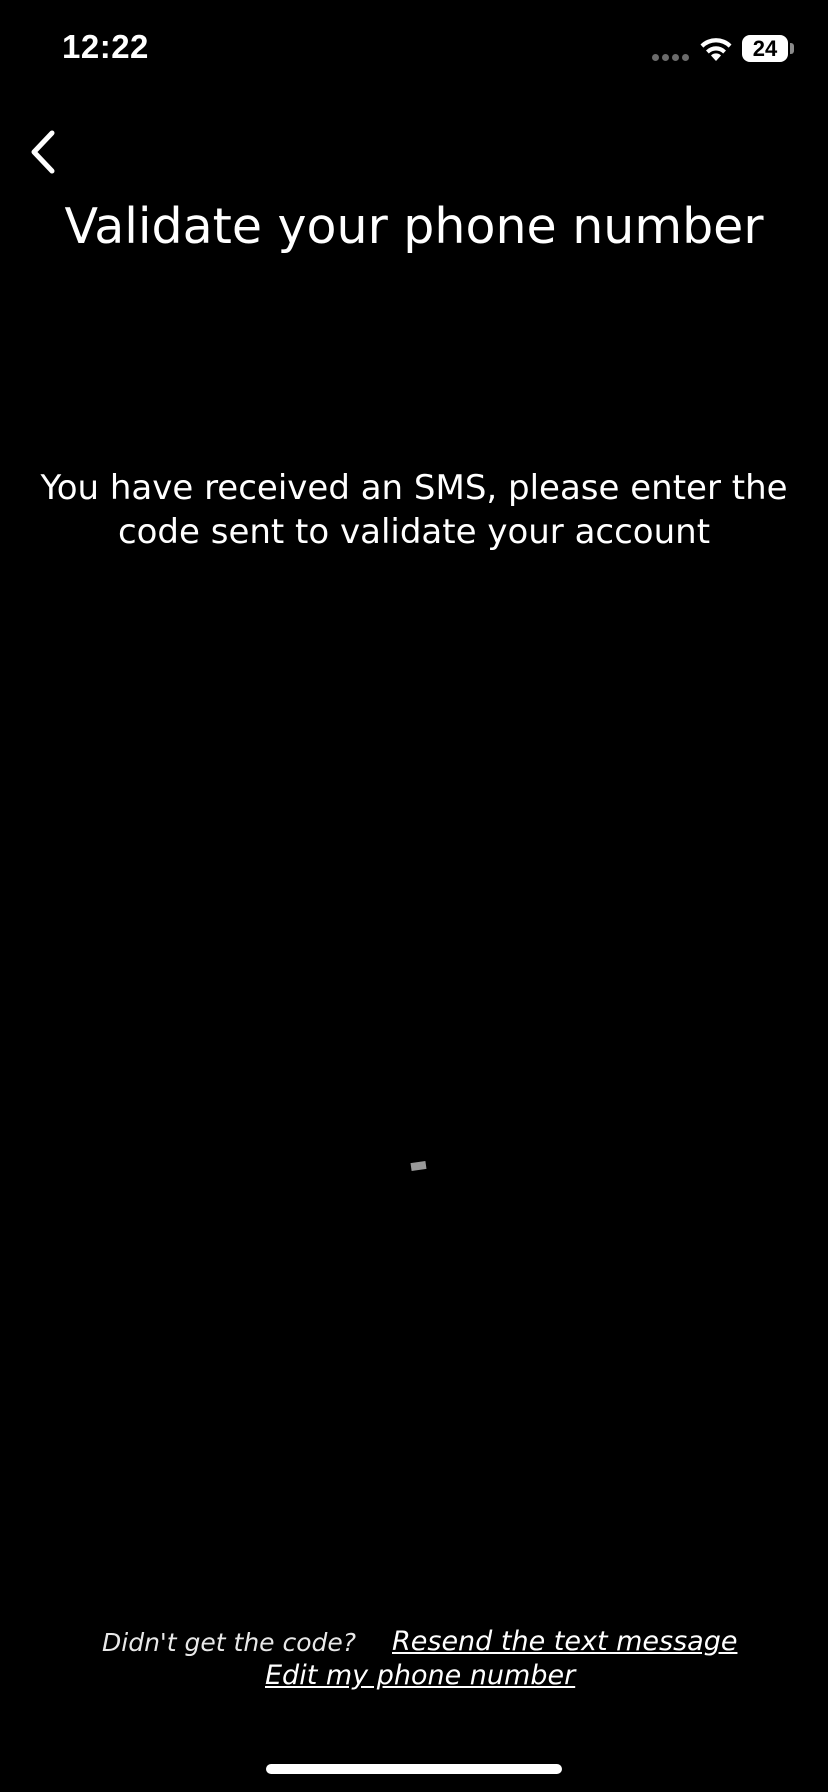 The image size is (828, 1792). What do you see at coordinates (105, 46) in the screenshot?
I see `status-time: 12:22` at bounding box center [105, 46].